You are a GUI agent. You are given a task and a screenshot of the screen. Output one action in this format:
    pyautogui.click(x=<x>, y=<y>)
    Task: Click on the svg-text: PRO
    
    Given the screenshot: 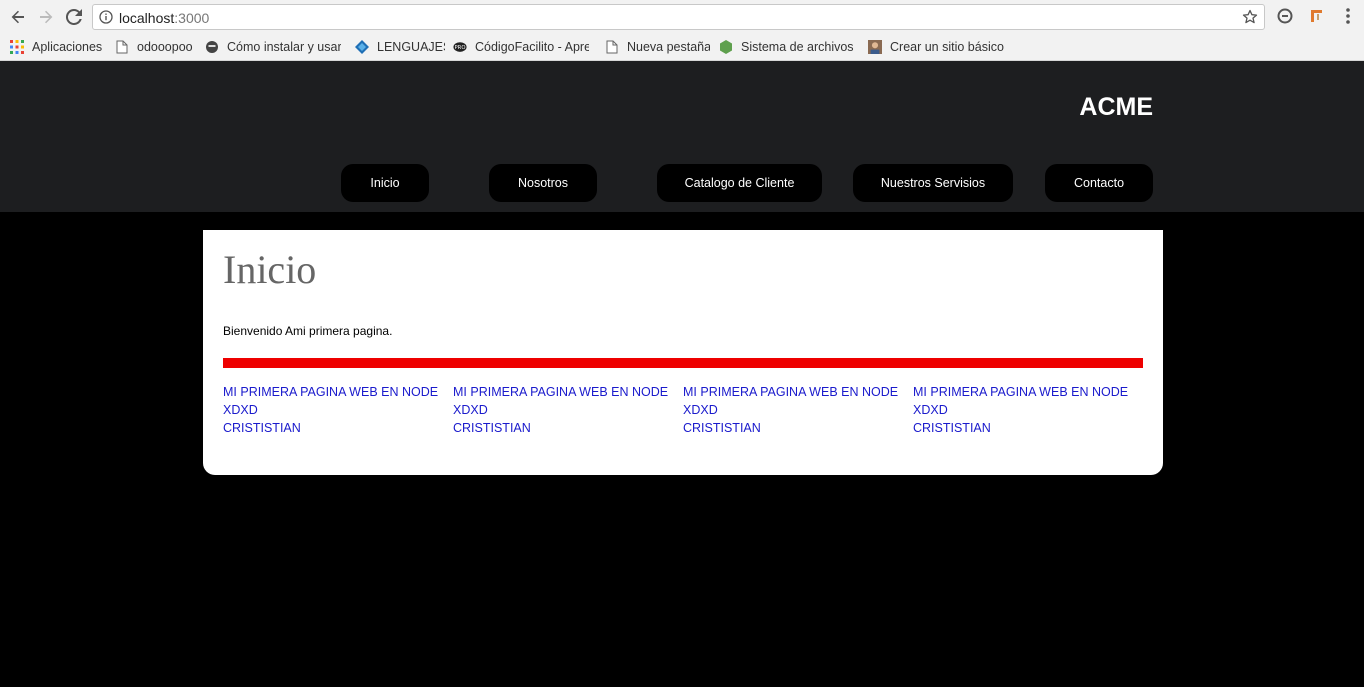 What is the action you would take?
    pyautogui.click(x=460, y=48)
    